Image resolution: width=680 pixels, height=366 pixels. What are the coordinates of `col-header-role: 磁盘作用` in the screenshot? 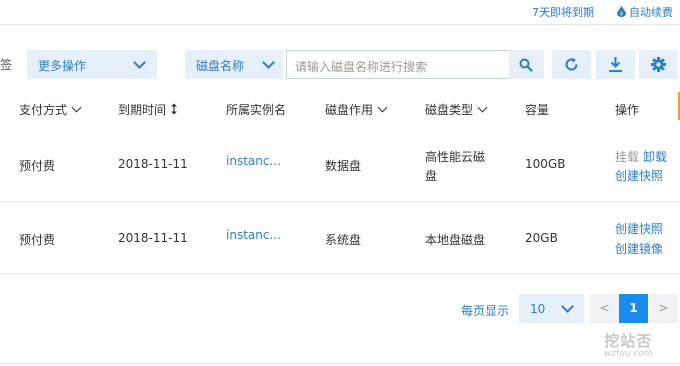 It's located at (356, 109).